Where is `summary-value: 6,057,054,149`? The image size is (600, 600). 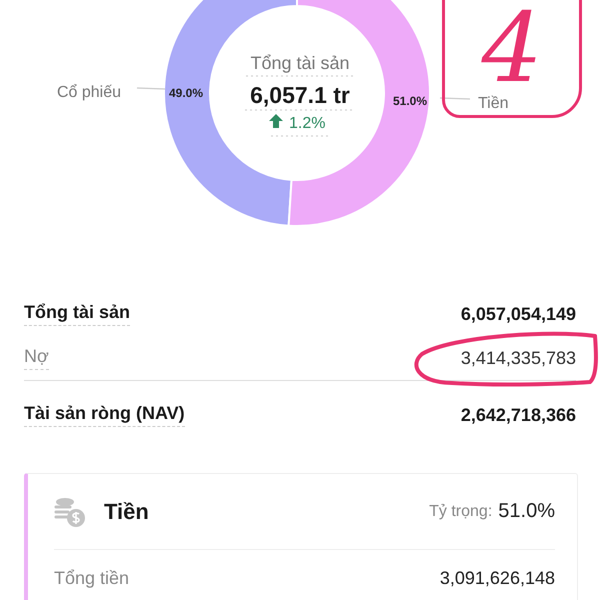 summary-value: 6,057,054,149 is located at coordinates (518, 314).